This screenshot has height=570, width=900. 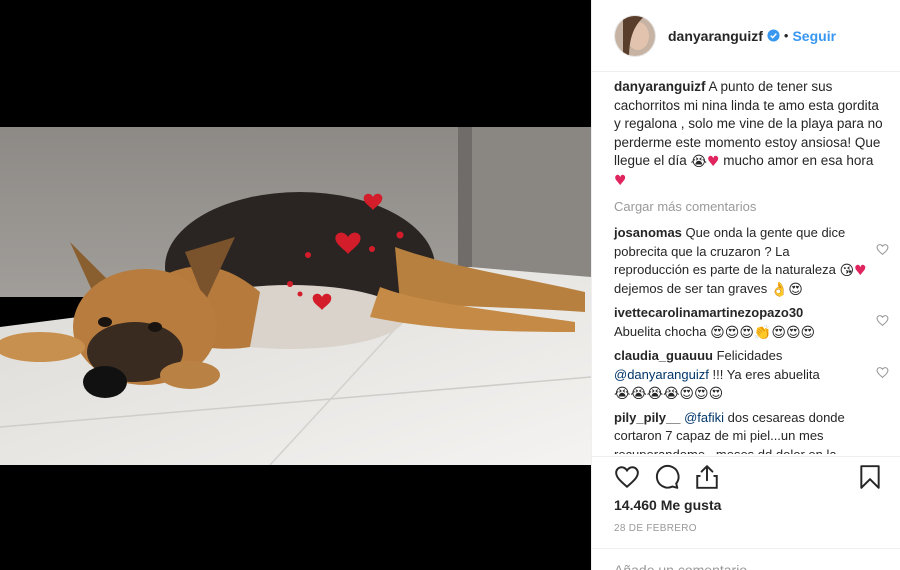 I want to click on caption-text-after: mucho amor en esa hora, so click(x=798, y=160).